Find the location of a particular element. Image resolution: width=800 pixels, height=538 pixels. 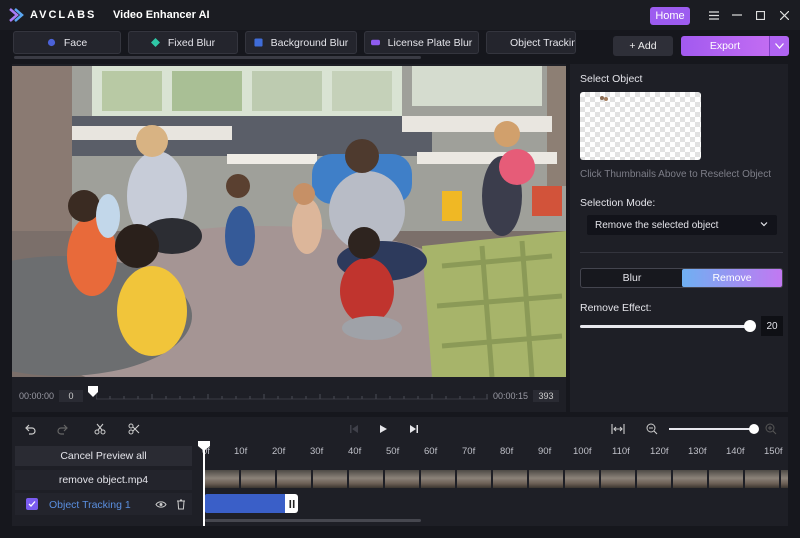

remove-effect-value: 20 is located at coordinates (772, 326).